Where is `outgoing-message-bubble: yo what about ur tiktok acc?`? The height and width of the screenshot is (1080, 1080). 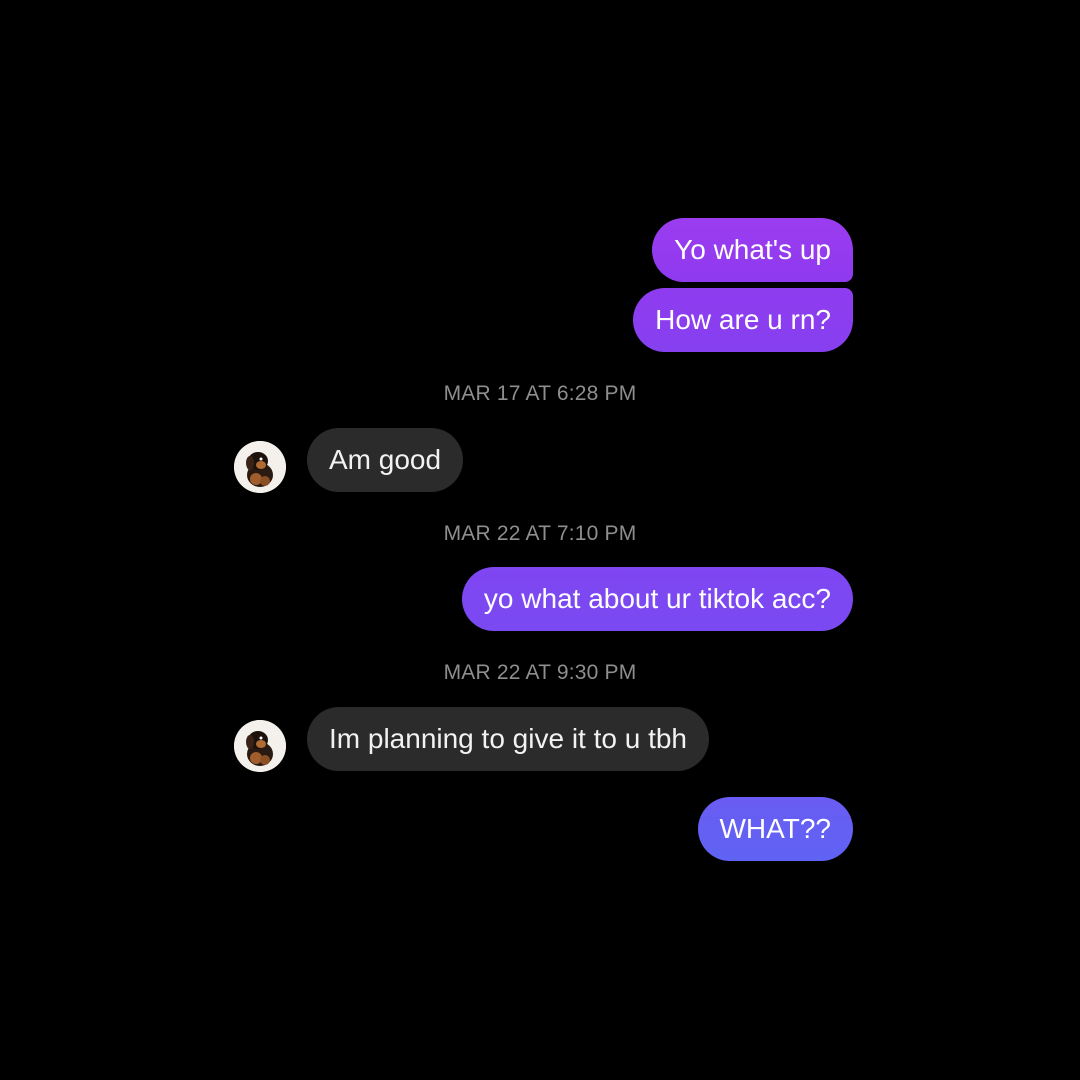 outgoing-message-bubble: yo what about ur tiktok acc? is located at coordinates (657, 599).